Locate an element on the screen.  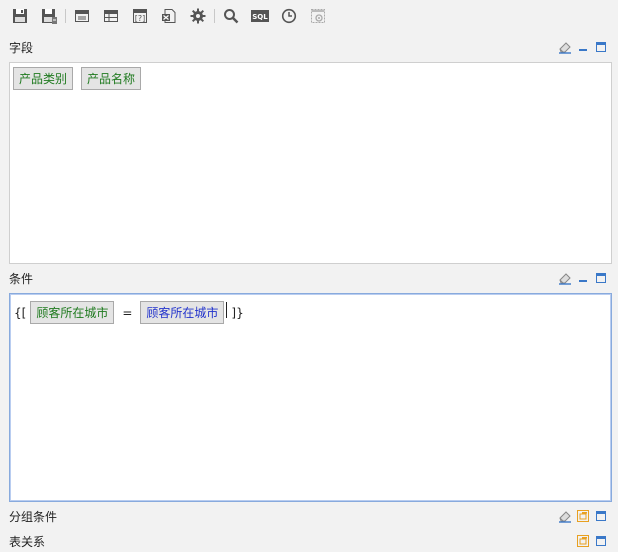
fields-section-title: 字段 is located at coordinates (21, 47).